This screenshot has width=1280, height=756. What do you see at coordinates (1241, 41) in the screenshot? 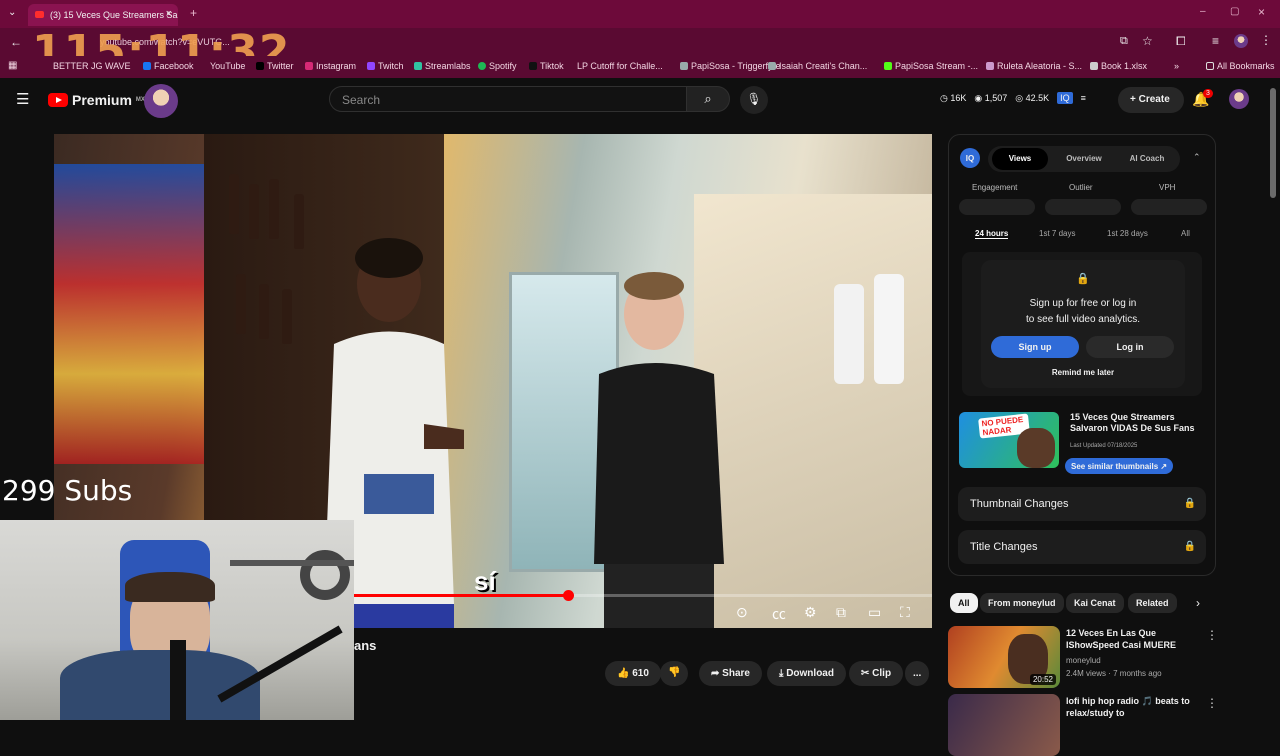
I see `profile-avatar` at bounding box center [1241, 41].